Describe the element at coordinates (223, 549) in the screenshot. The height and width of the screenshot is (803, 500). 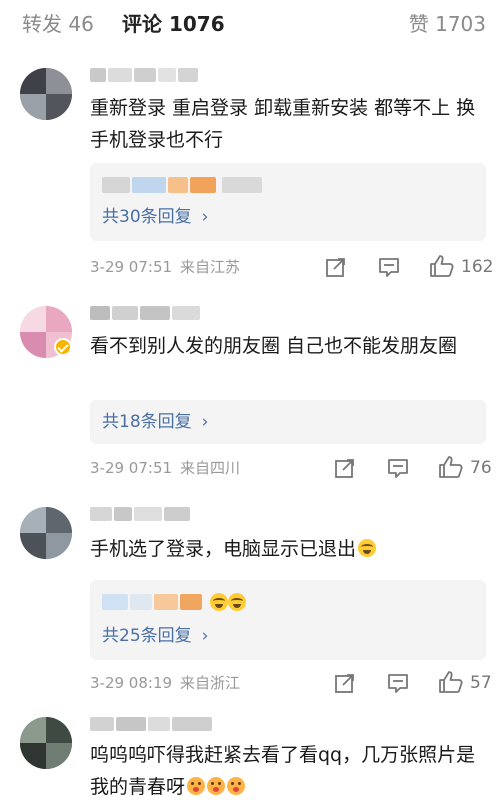
I see `comment-text-content: 手机选了登录，电脑显示已退出` at that location.